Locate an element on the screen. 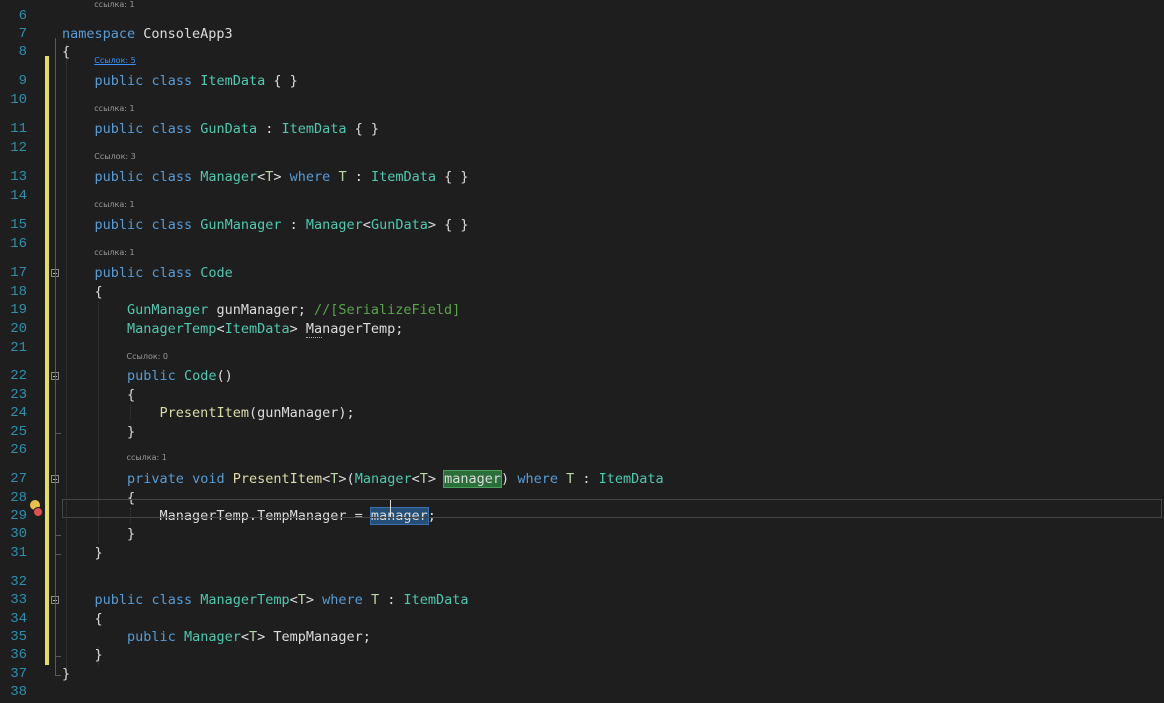 Image resolution: width=1164 pixels, height=703 pixels. error-icon is located at coordinates (38, 512).